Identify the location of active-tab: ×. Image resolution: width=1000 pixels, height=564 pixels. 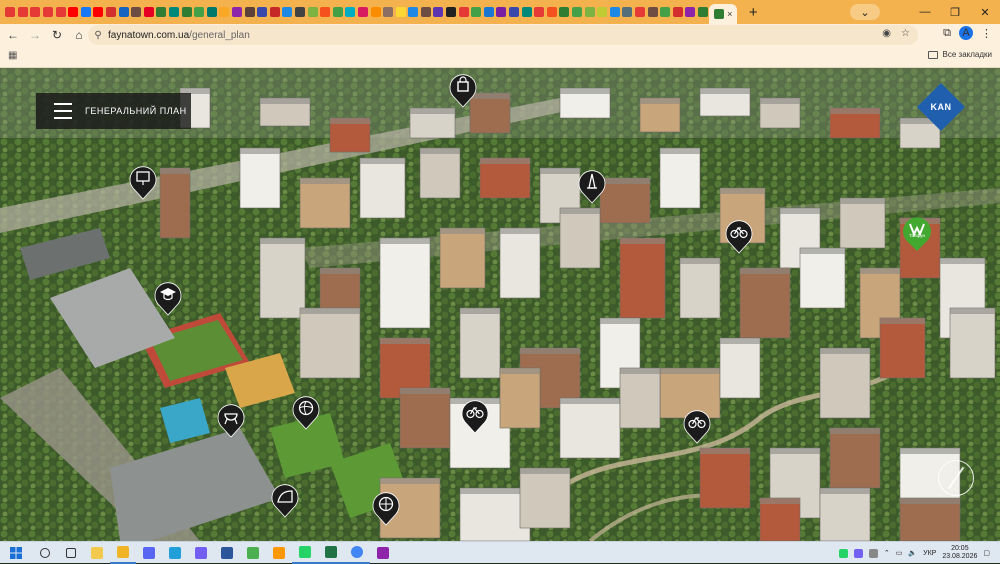
(723, 14).